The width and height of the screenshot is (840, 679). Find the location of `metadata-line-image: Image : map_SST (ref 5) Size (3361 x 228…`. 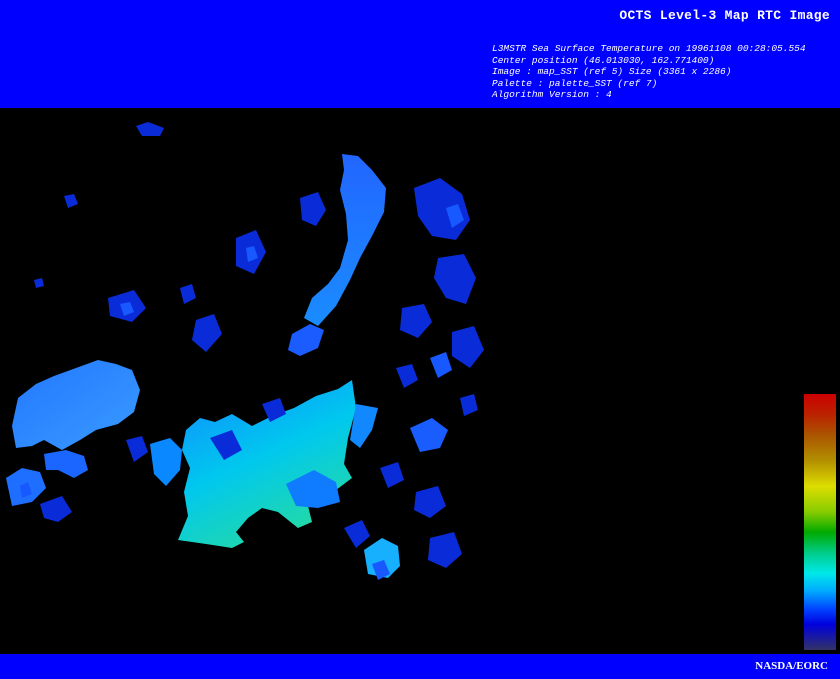

metadata-line-image: Image : map_SST (ref 5) Size (3361 x 228… is located at coordinates (612, 71).